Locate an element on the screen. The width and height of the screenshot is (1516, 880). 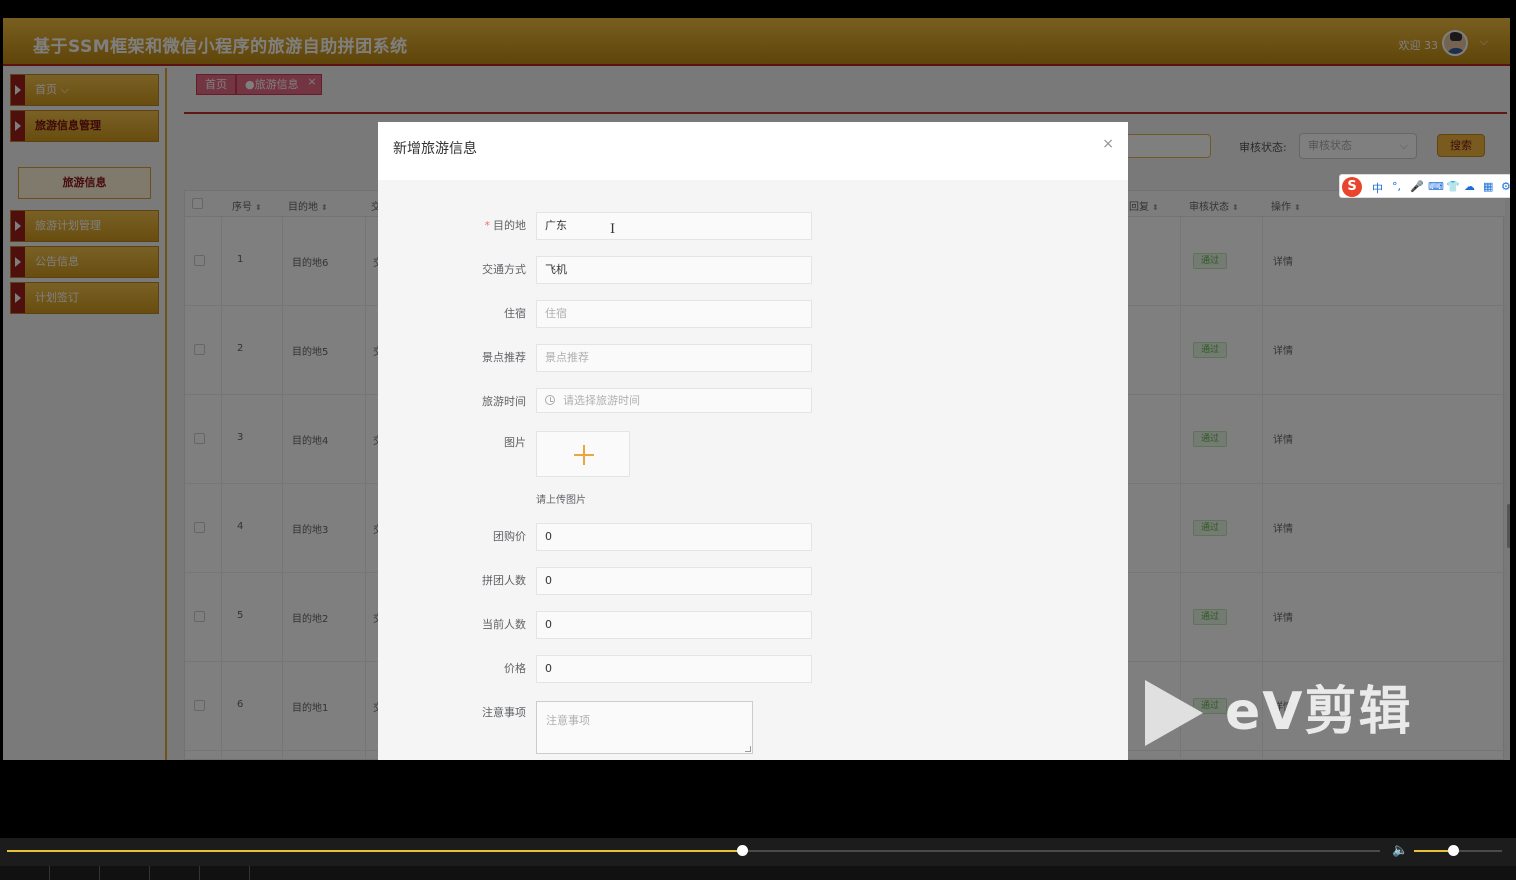
ime-toolbar: S 中 °, 🎤 ⌨ 👕 ☁ ▦ ⚙ is located at coordinates (1424, 186).